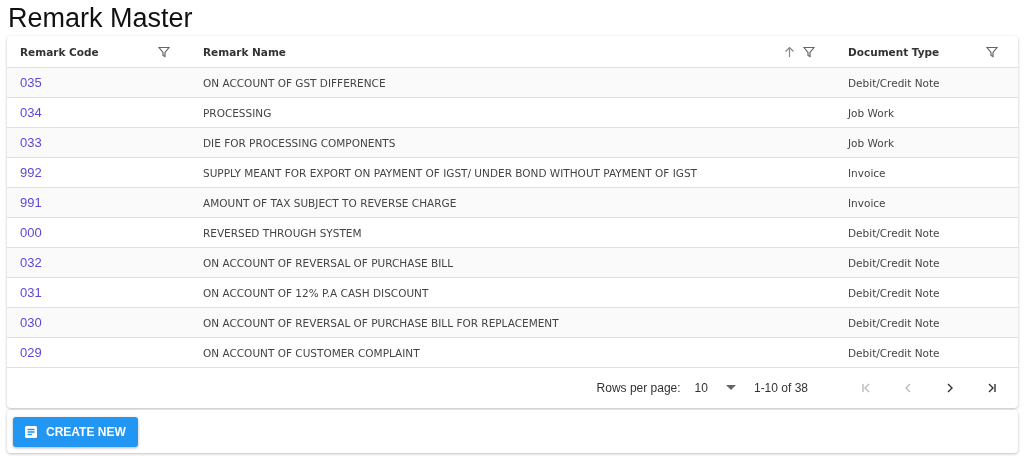 Image resolution: width=1024 pixels, height=462 pixels. I want to click on code-link: 030, so click(31, 322).